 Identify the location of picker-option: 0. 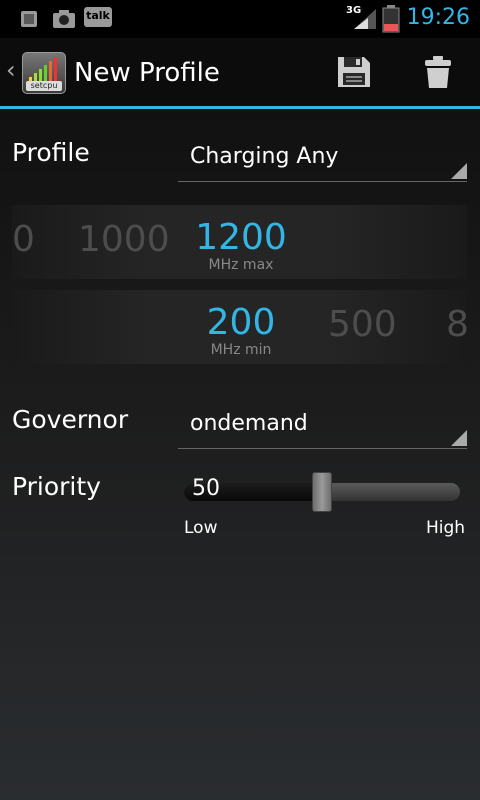
(23, 239).